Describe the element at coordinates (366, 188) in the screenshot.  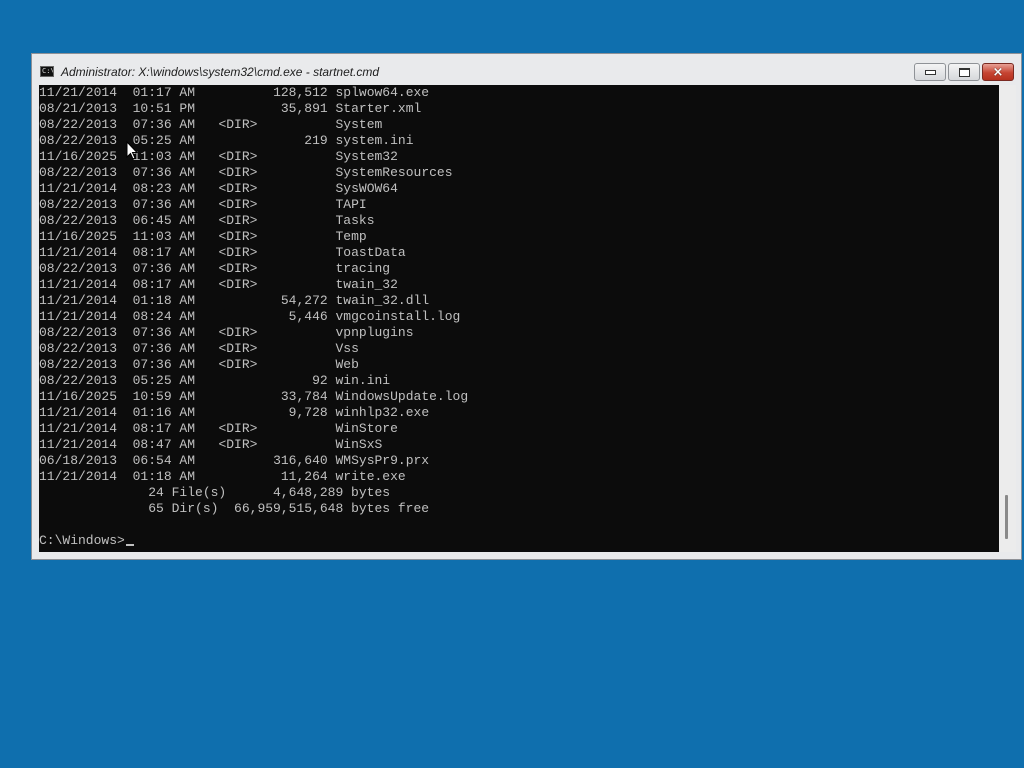
I see `entry-name: SysWOW64` at that location.